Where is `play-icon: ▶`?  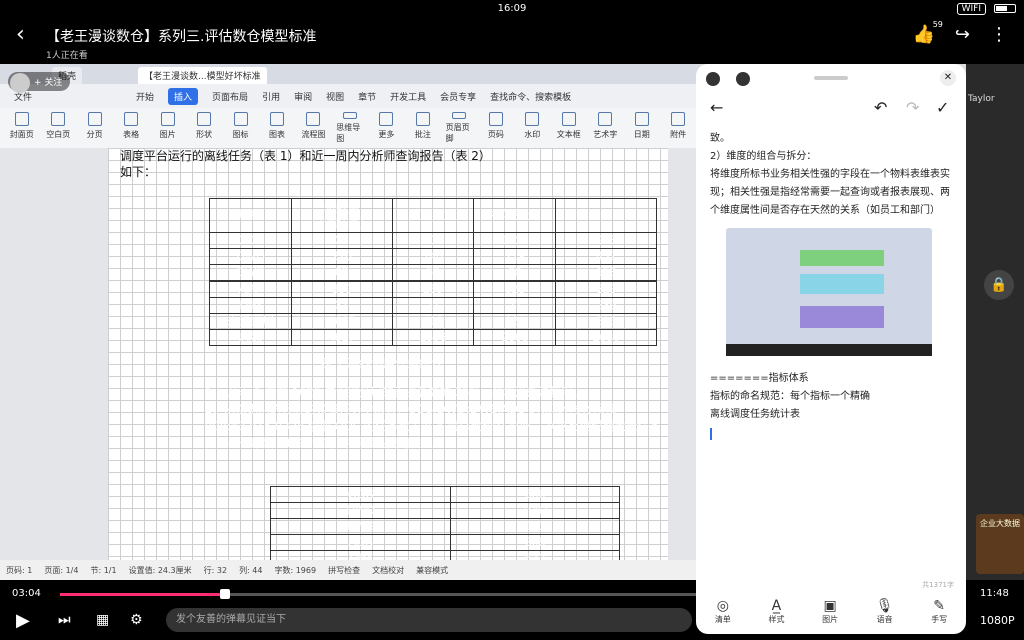 play-icon: ▶ is located at coordinates (23, 620).